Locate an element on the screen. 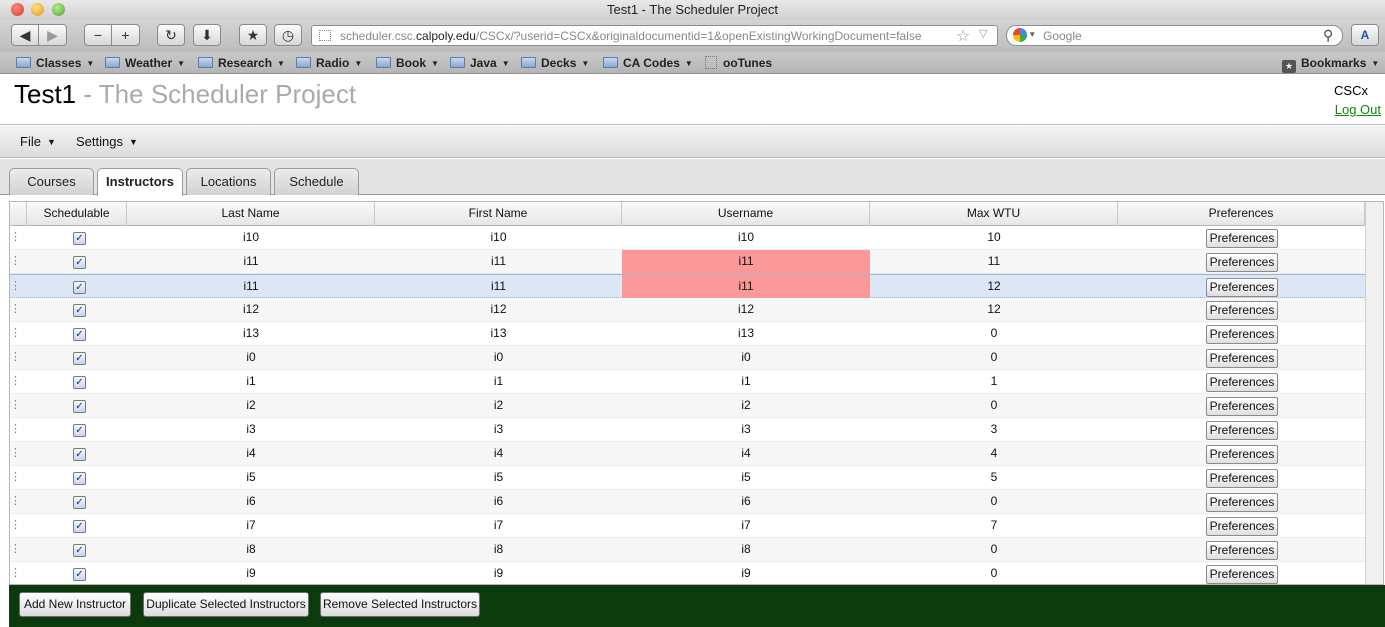 The width and height of the screenshot is (1385, 627). bookmark-folder-weather: Weather ▼ is located at coordinates (145, 63).